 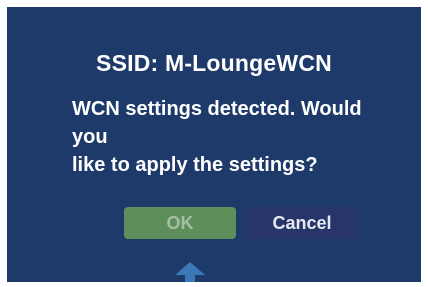 I want to click on ok-button: OK, so click(x=180, y=223).